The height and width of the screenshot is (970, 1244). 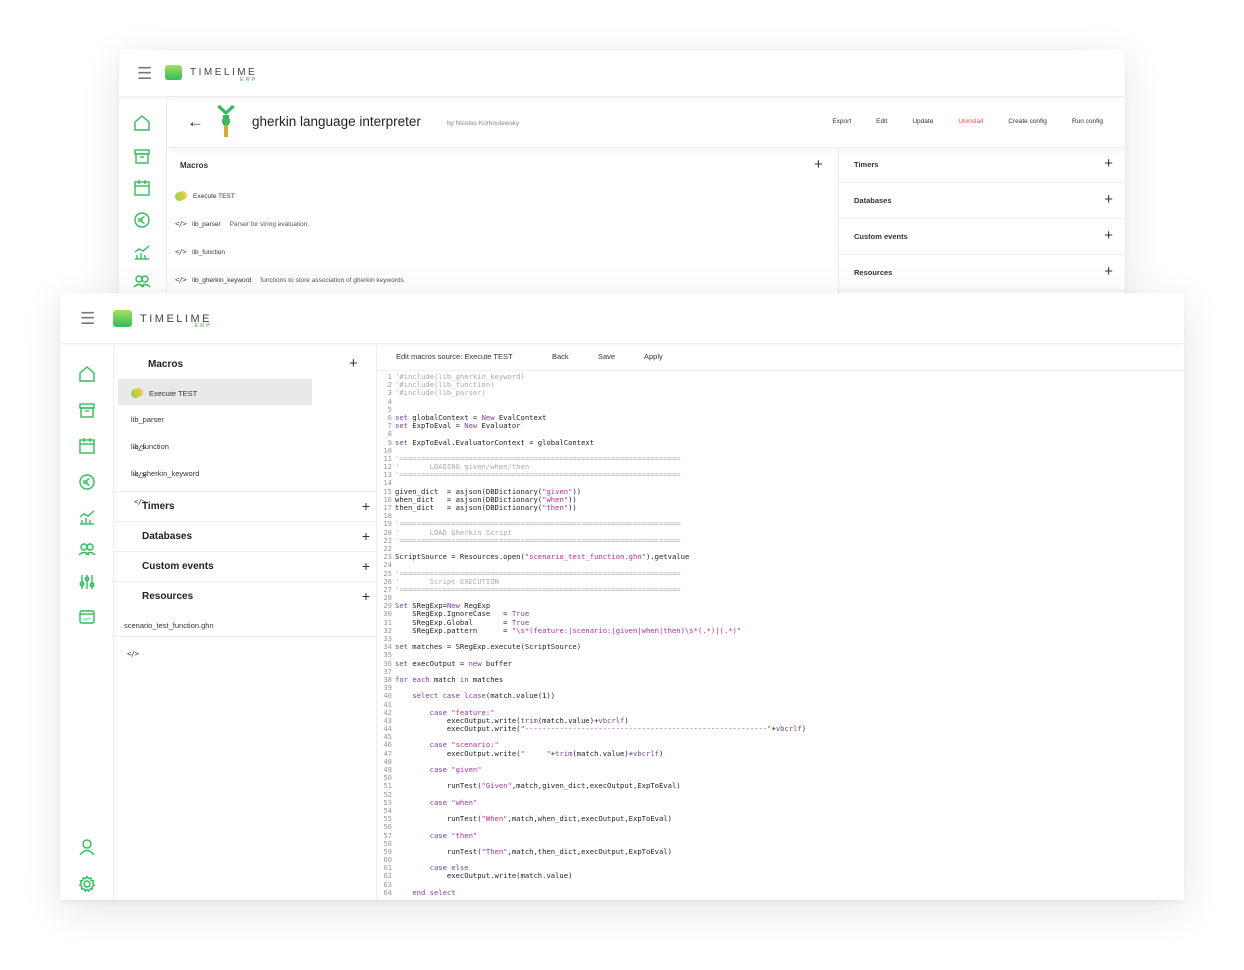 I want to click on update-button: Update, so click(x=922, y=121).